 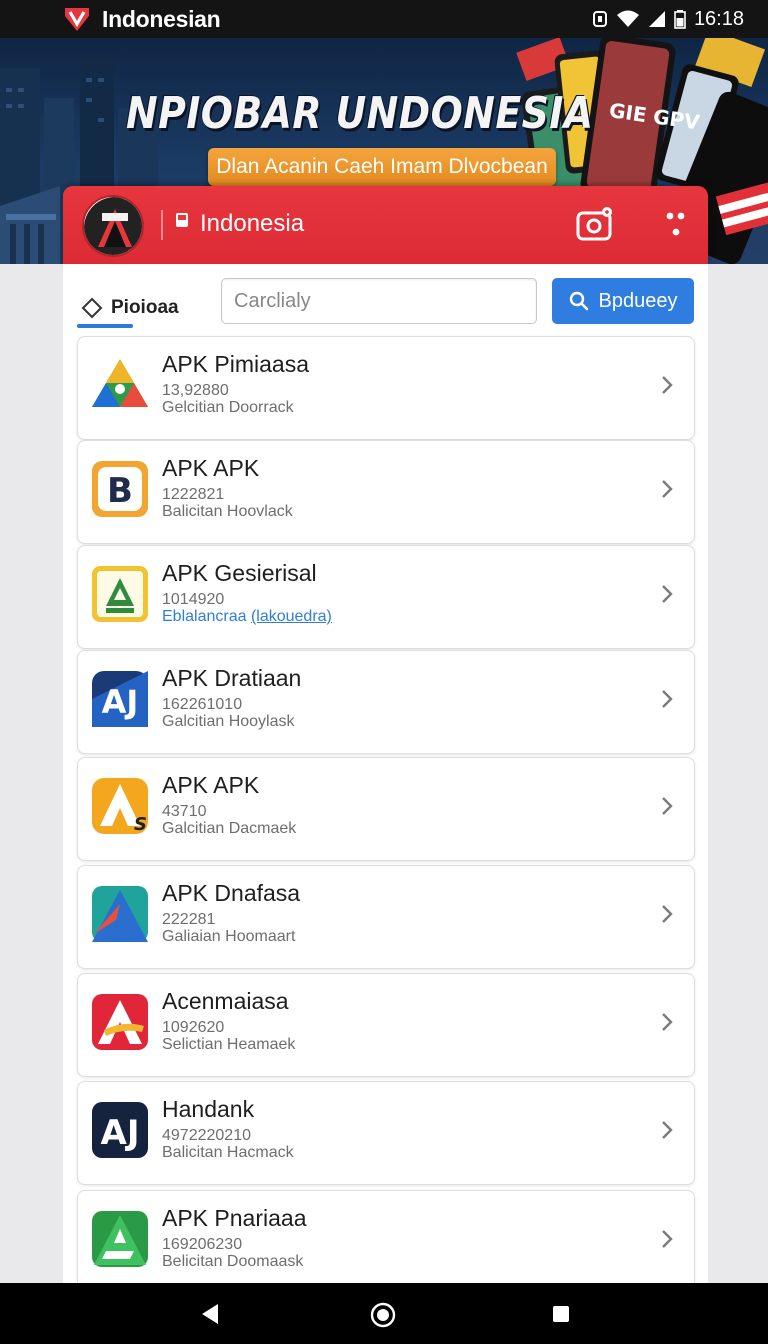 What do you see at coordinates (105, 326) in the screenshot?
I see `tab-indicator` at bounding box center [105, 326].